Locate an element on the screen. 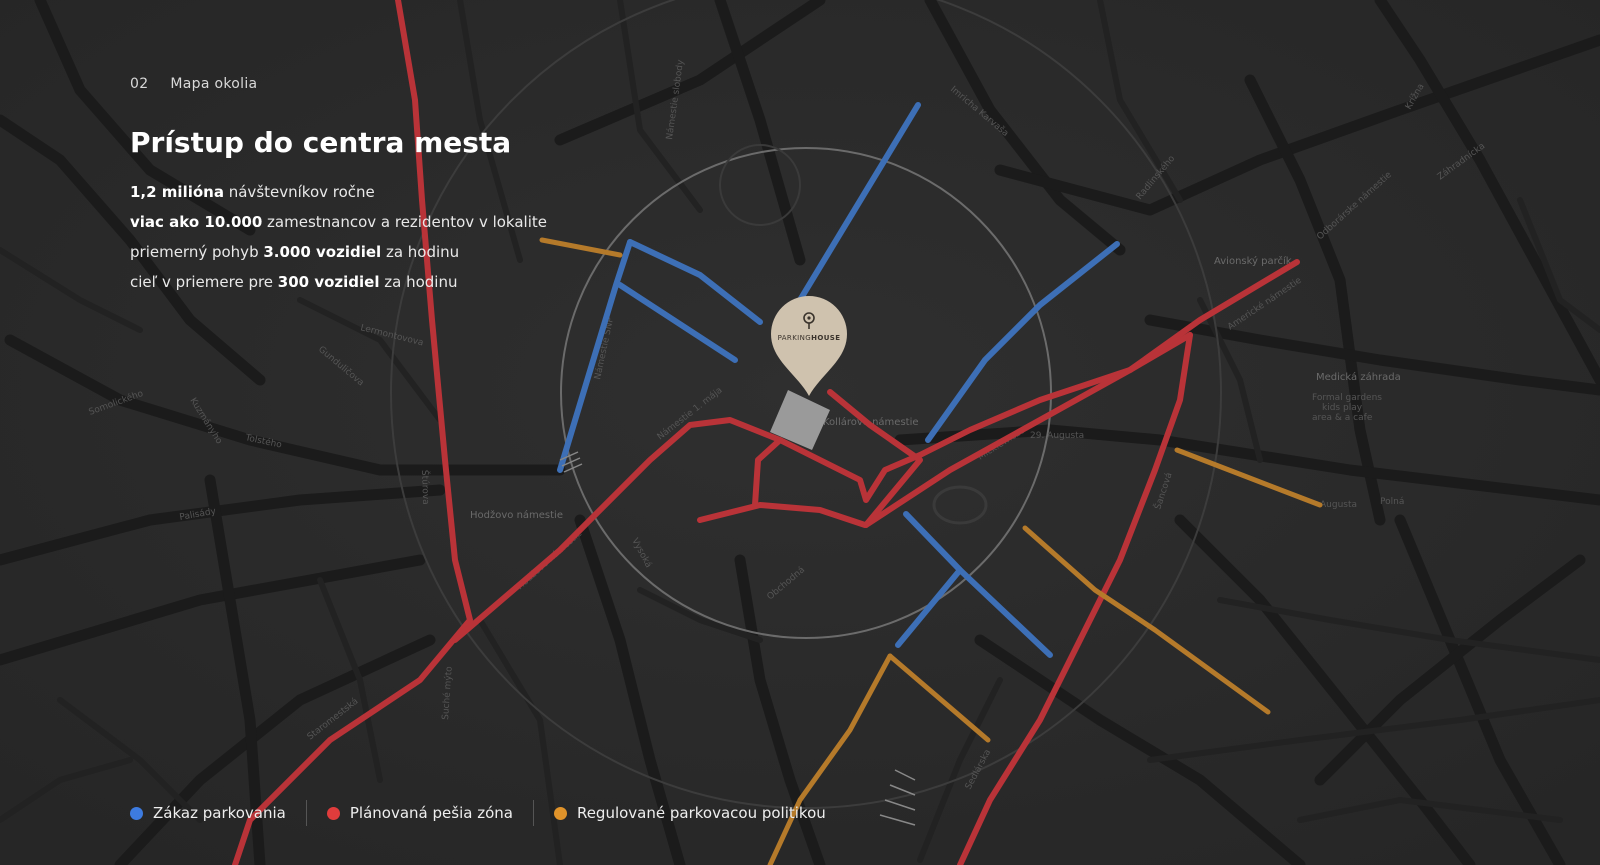 The image size is (1600, 865). pin-brand-bold: HOUSE is located at coordinates (826, 338).